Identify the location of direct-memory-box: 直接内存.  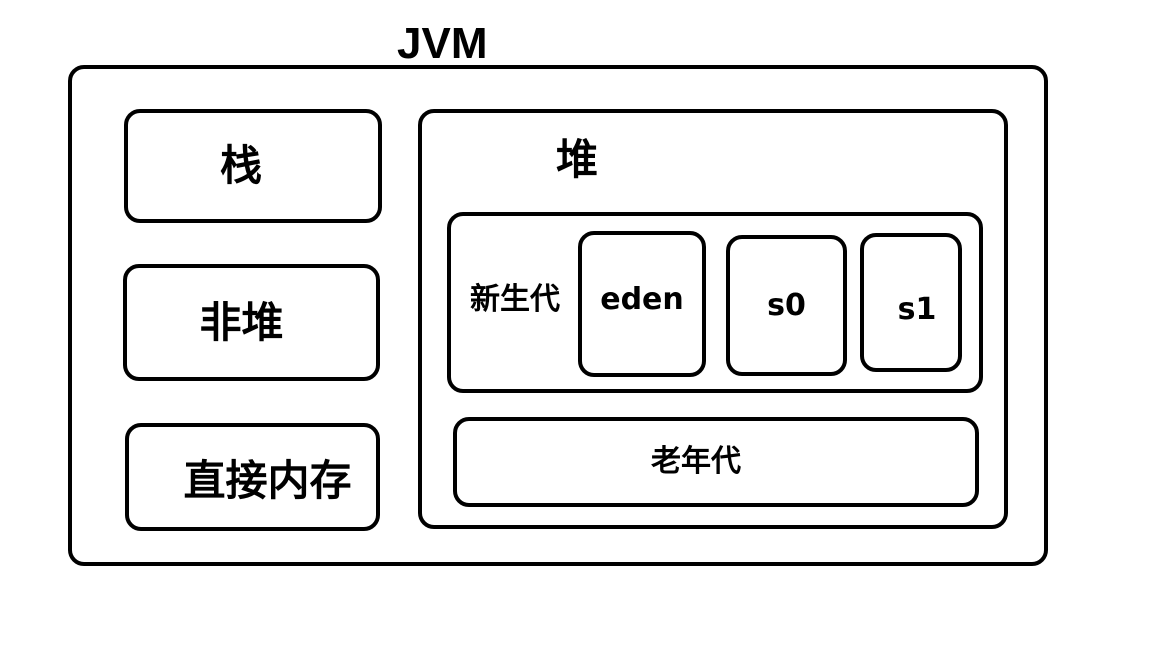
(252, 477).